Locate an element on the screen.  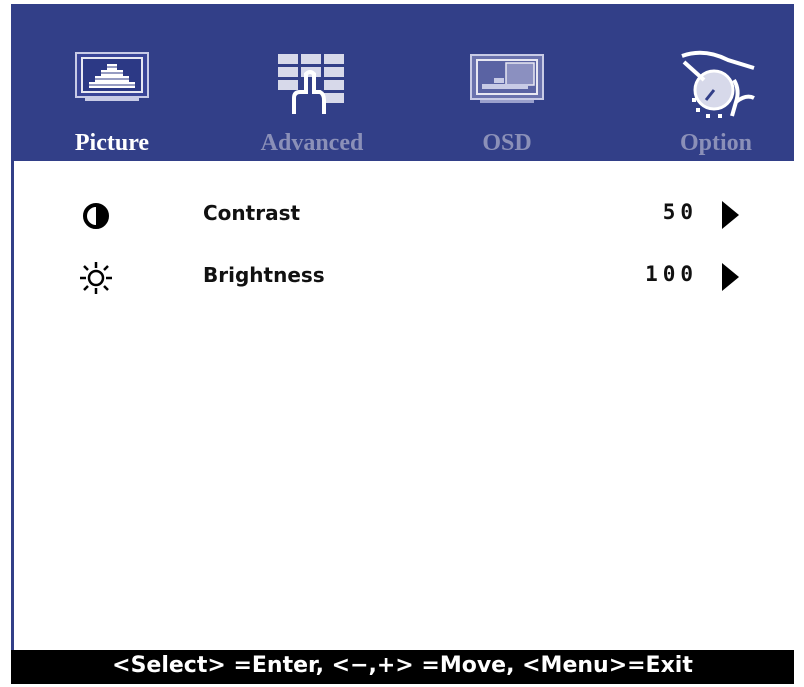
setting-value: 100 is located at coordinates (671, 274).